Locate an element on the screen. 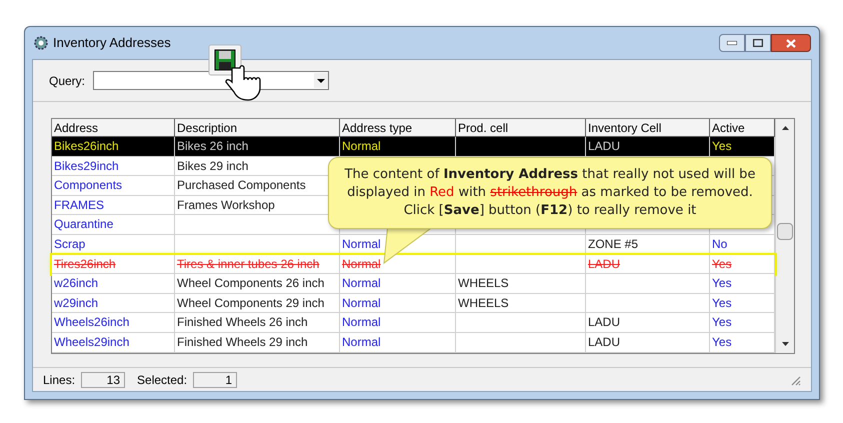  lines-count: 13 is located at coordinates (103, 380).